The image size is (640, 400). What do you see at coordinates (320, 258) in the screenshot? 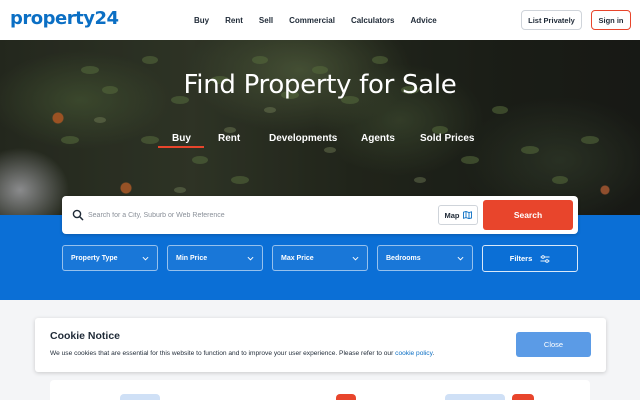
I see `max-price-dropdown: Max Price` at bounding box center [320, 258].